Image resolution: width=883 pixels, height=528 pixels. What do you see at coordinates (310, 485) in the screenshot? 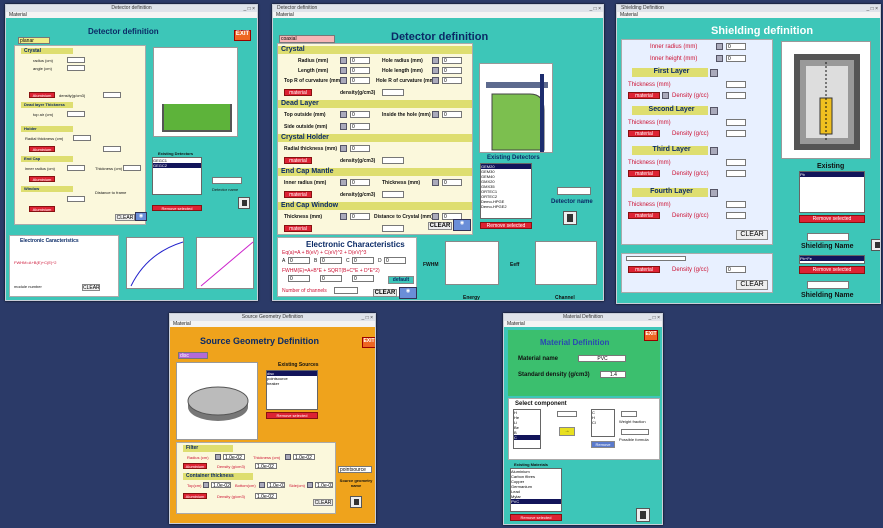
I see `side-stepper` at bounding box center [310, 485].